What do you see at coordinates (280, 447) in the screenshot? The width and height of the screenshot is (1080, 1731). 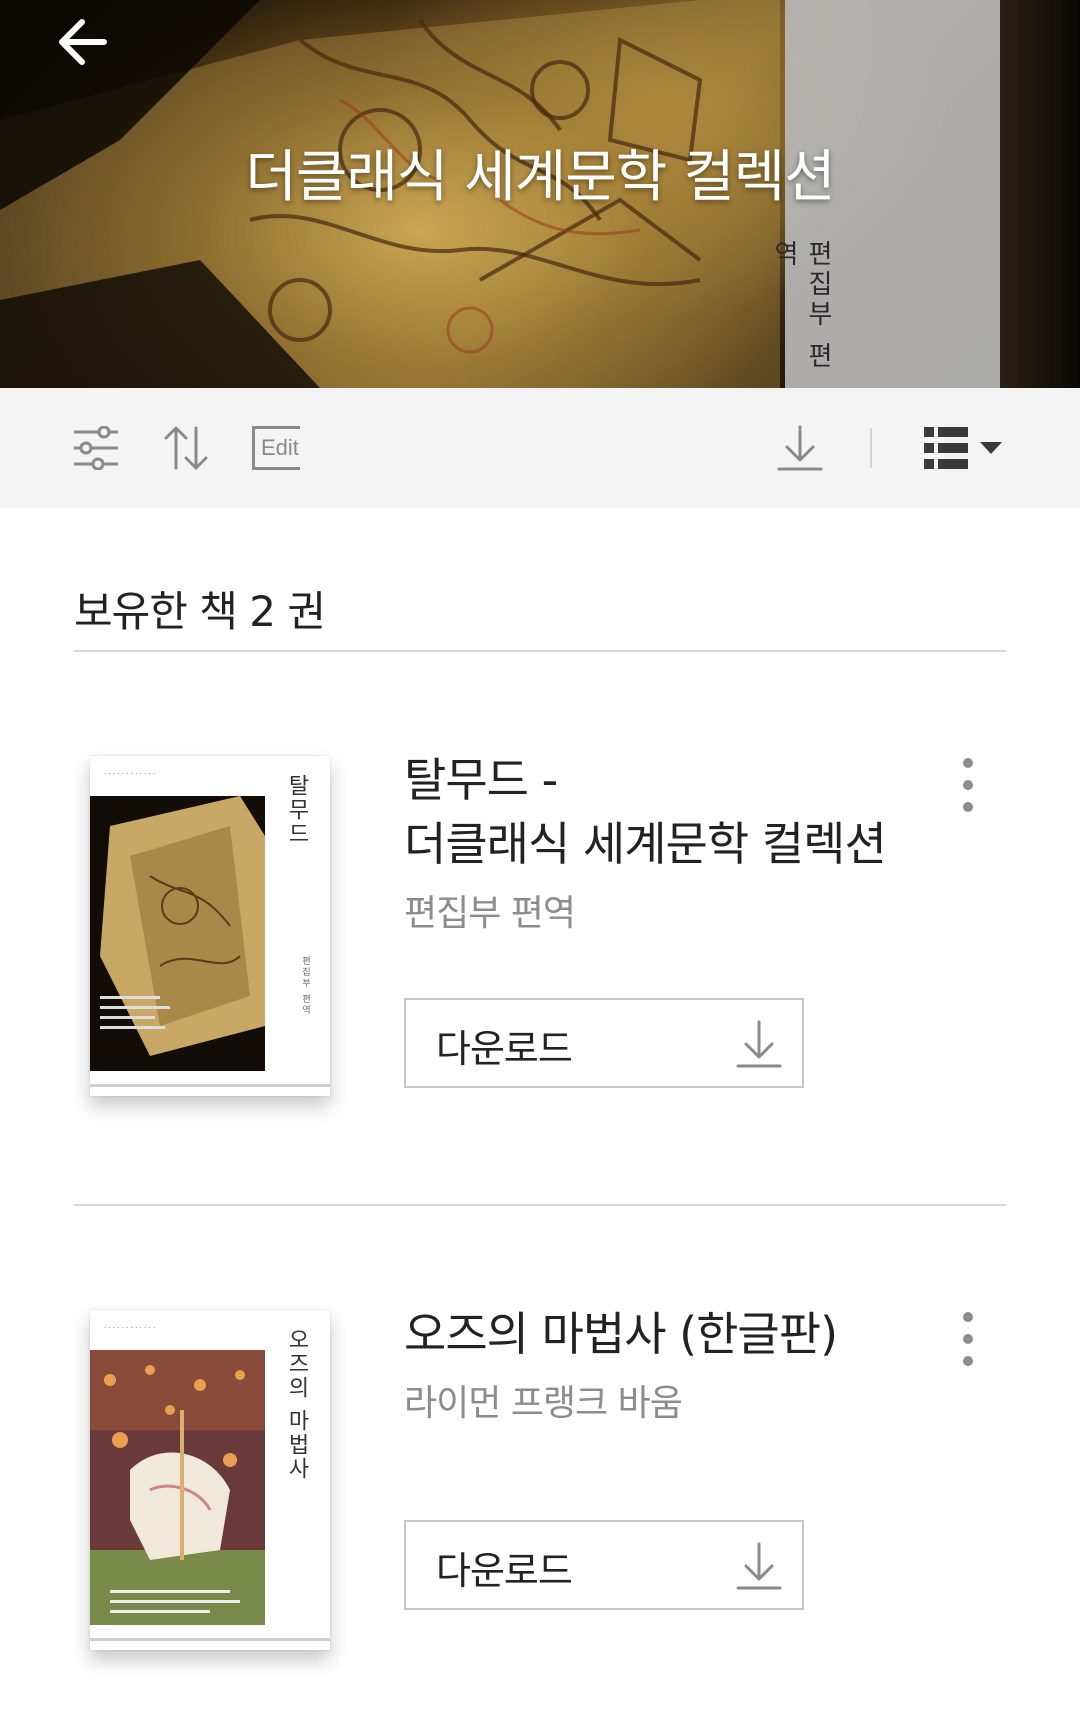 I see `edit-label: Edit` at bounding box center [280, 447].